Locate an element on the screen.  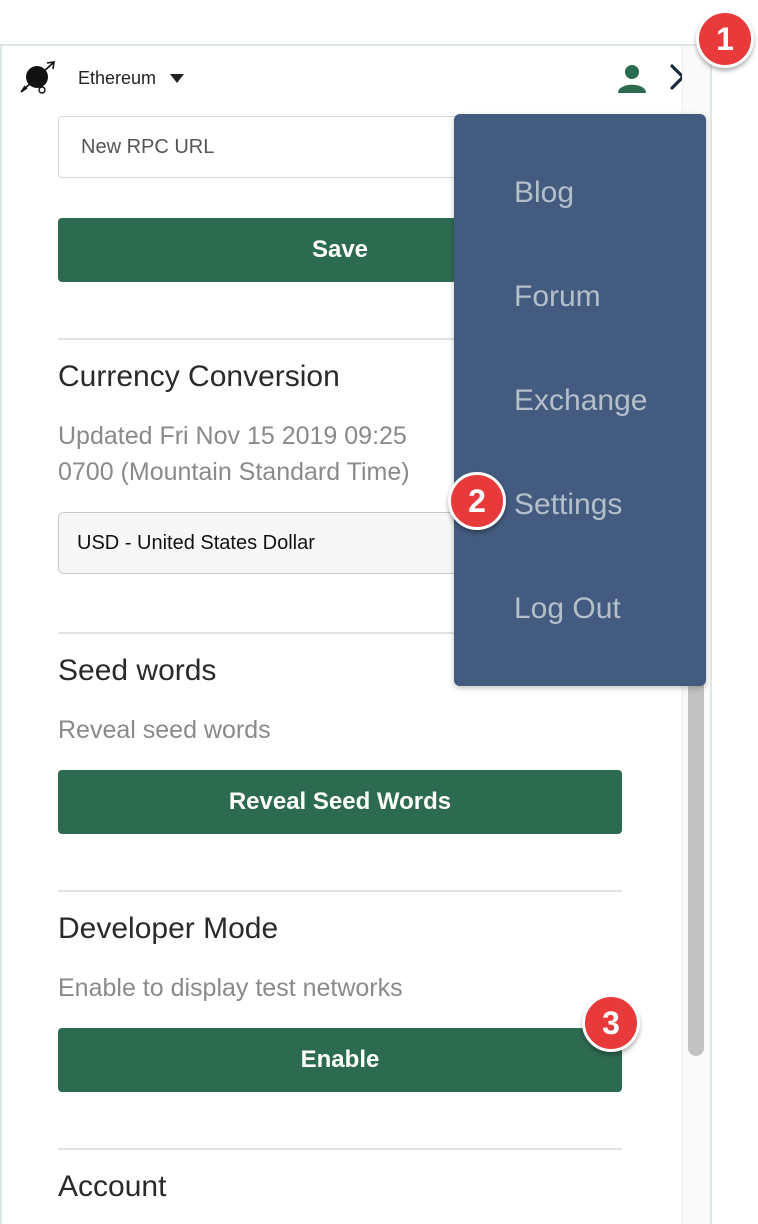
header-bar: Ethereum is located at coordinates (356, 79).